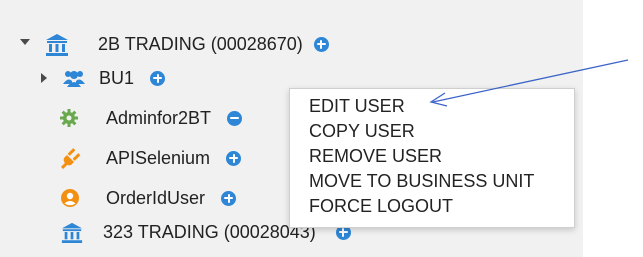  Describe the element at coordinates (25, 42) in the screenshot. I see `caret-down-icon` at that location.